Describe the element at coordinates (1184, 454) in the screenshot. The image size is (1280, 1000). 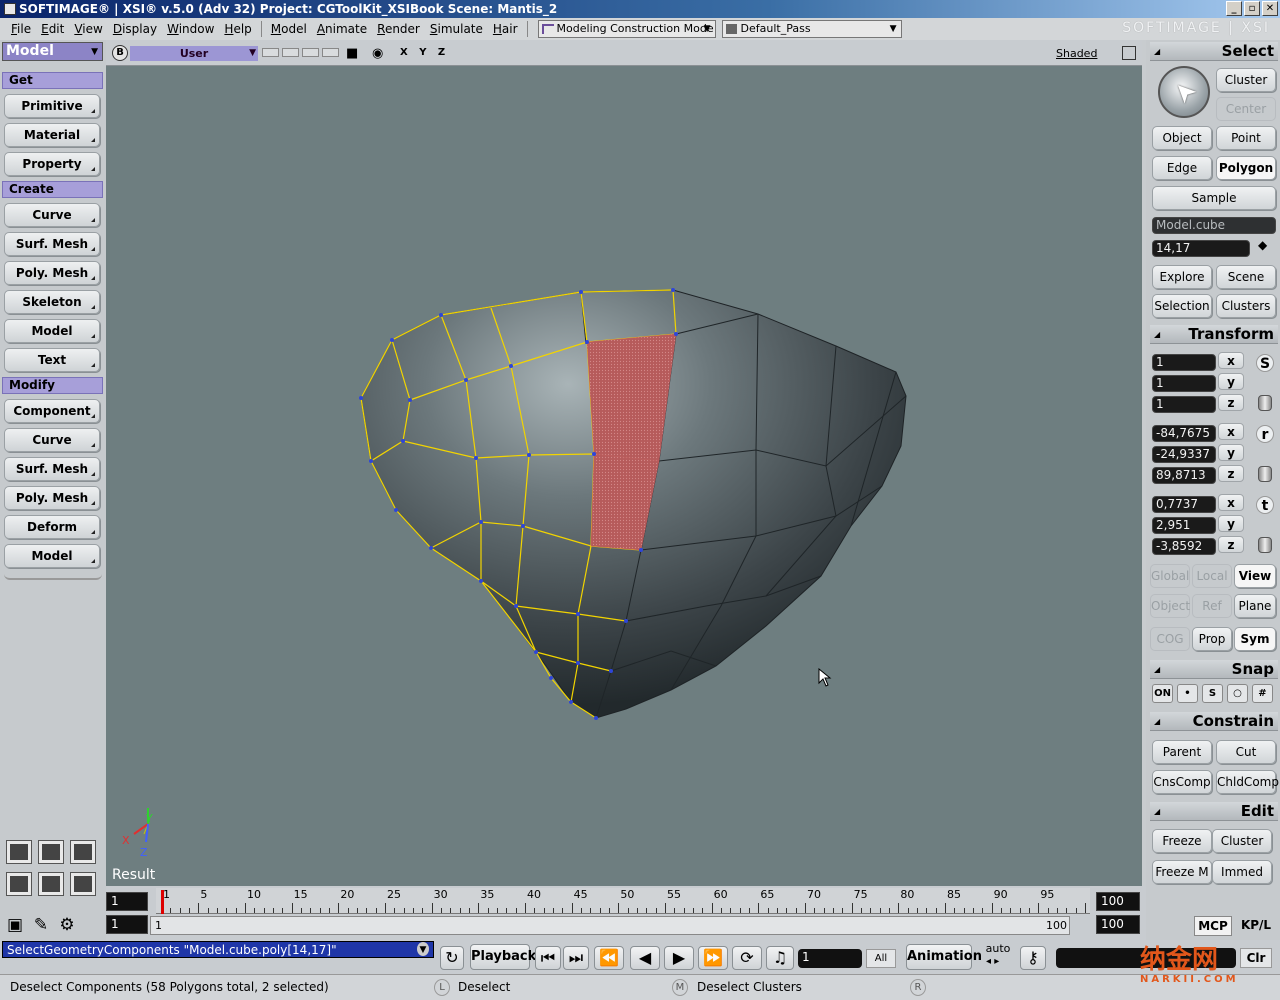
I see `rotation-y-field: -24,9337` at that location.